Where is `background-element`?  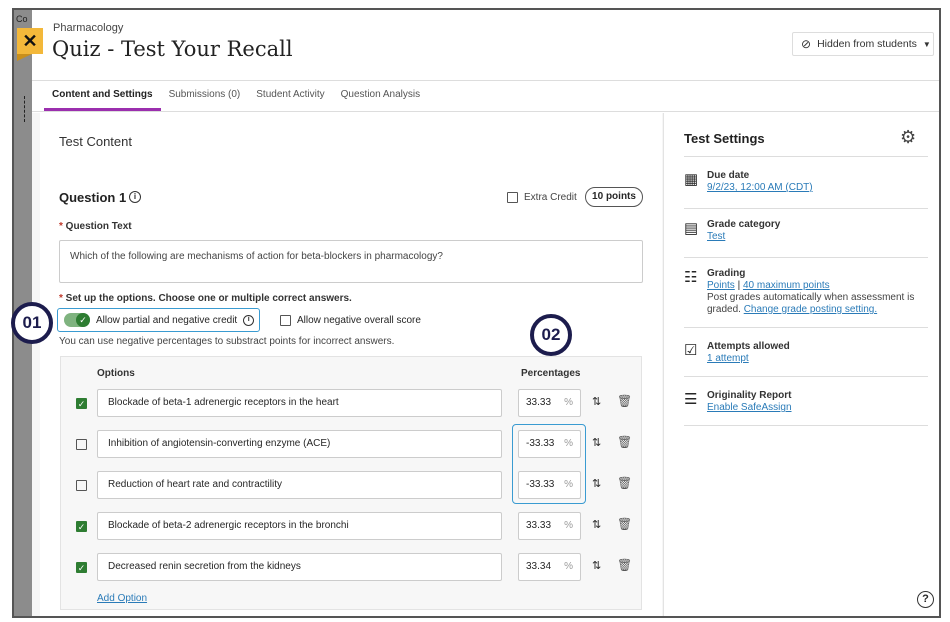 background-element is located at coordinates (27, 109).